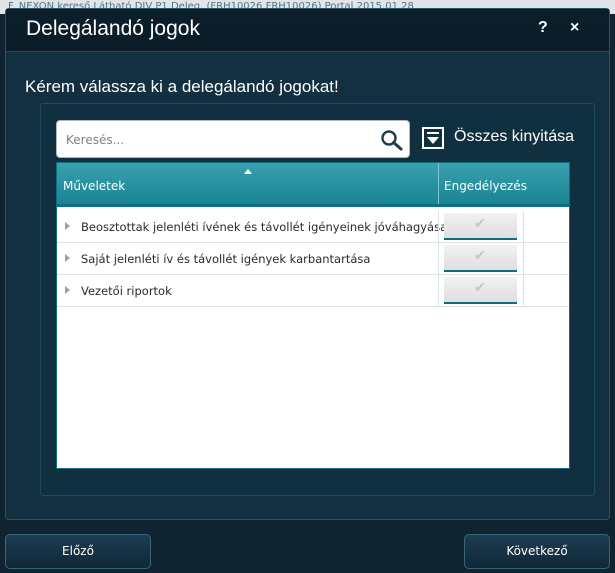  I want to click on column-header-operations: Műveletek, so click(94, 186).